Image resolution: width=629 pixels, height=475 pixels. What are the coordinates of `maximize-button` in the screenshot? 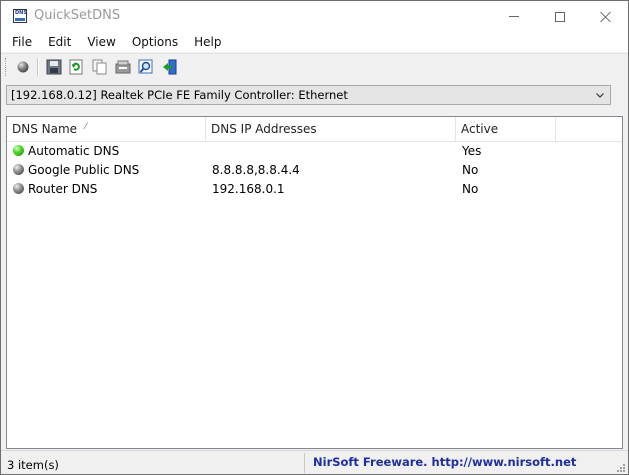 It's located at (560, 16).